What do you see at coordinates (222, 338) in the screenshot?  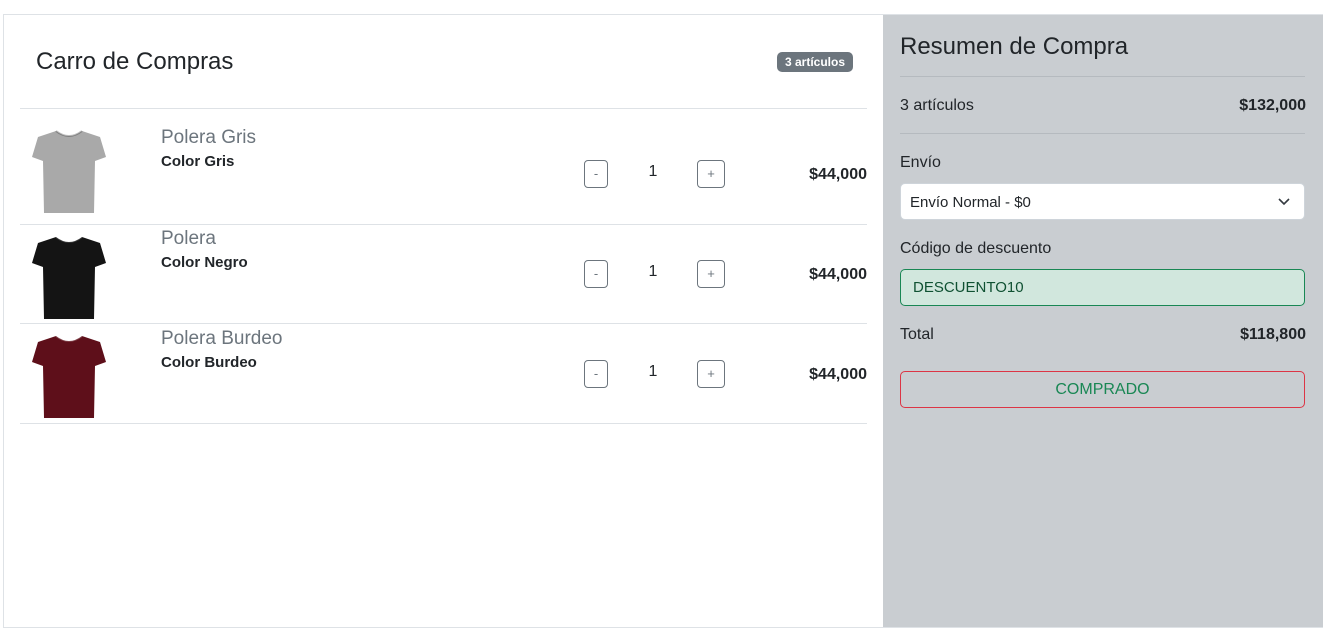 I see `product-name: Polera Burdeo` at bounding box center [222, 338].